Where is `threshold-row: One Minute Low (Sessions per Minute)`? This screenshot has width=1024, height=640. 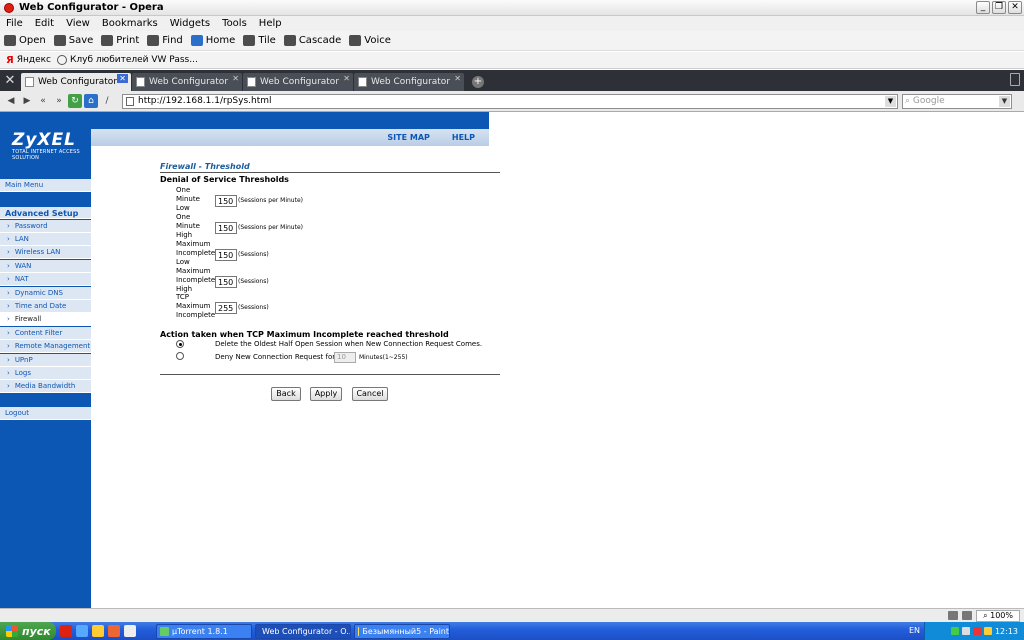 threshold-row: One Minute Low (Sessions per Minute) is located at coordinates (239, 199).